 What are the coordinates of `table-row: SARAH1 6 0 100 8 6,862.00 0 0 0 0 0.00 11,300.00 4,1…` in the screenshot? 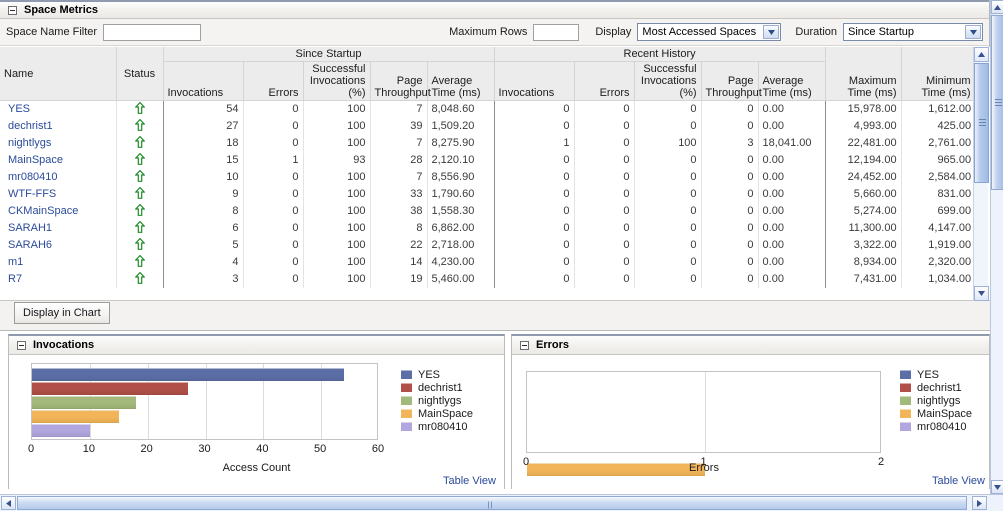 It's located at (488, 228).